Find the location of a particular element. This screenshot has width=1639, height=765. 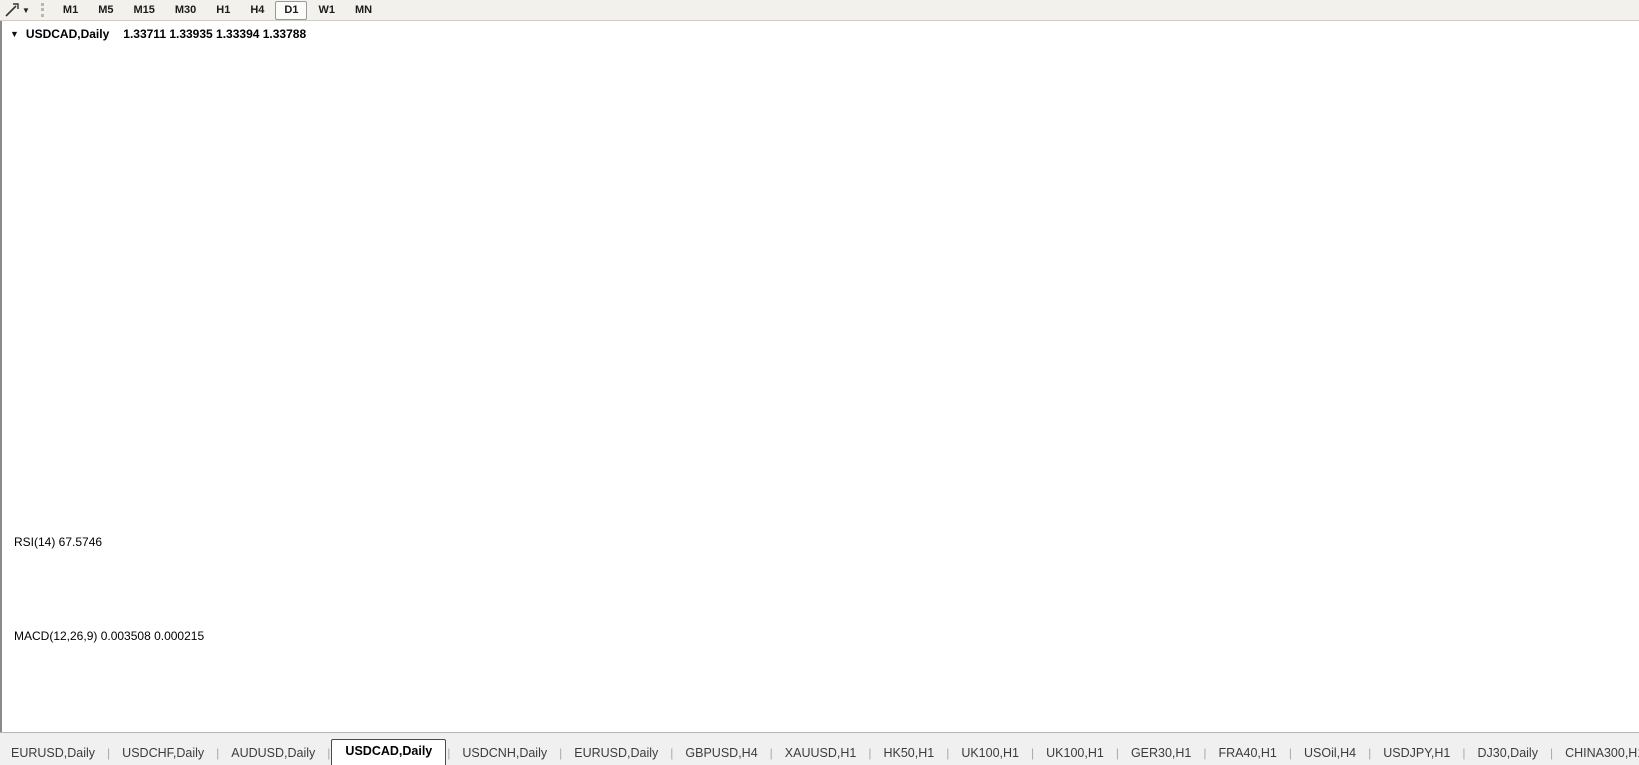

chart-tool-button: ▼ is located at coordinates (17, 10).